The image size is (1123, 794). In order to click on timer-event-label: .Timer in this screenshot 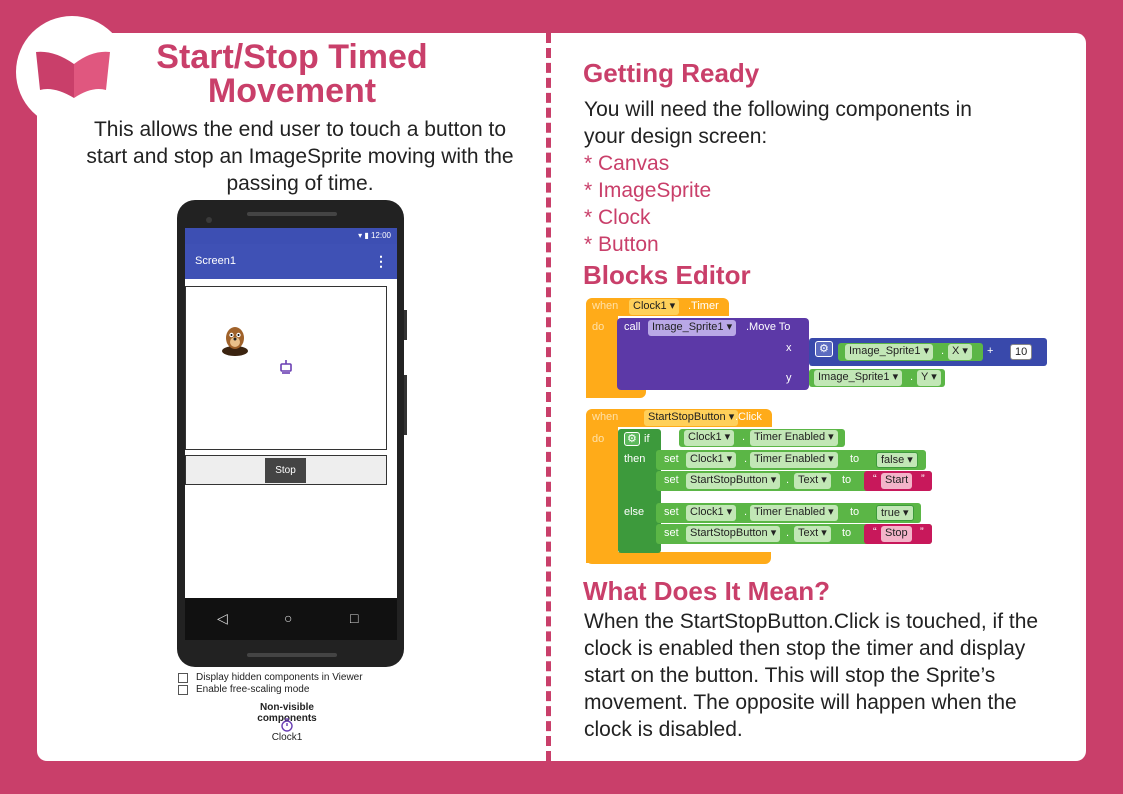, I will do `click(703, 306)`.